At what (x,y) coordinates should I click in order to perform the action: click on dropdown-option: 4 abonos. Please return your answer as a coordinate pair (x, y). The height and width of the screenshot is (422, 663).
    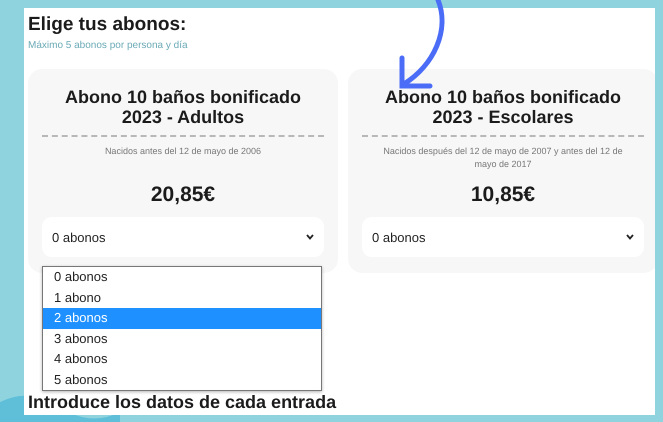
    Looking at the image, I should click on (182, 359).